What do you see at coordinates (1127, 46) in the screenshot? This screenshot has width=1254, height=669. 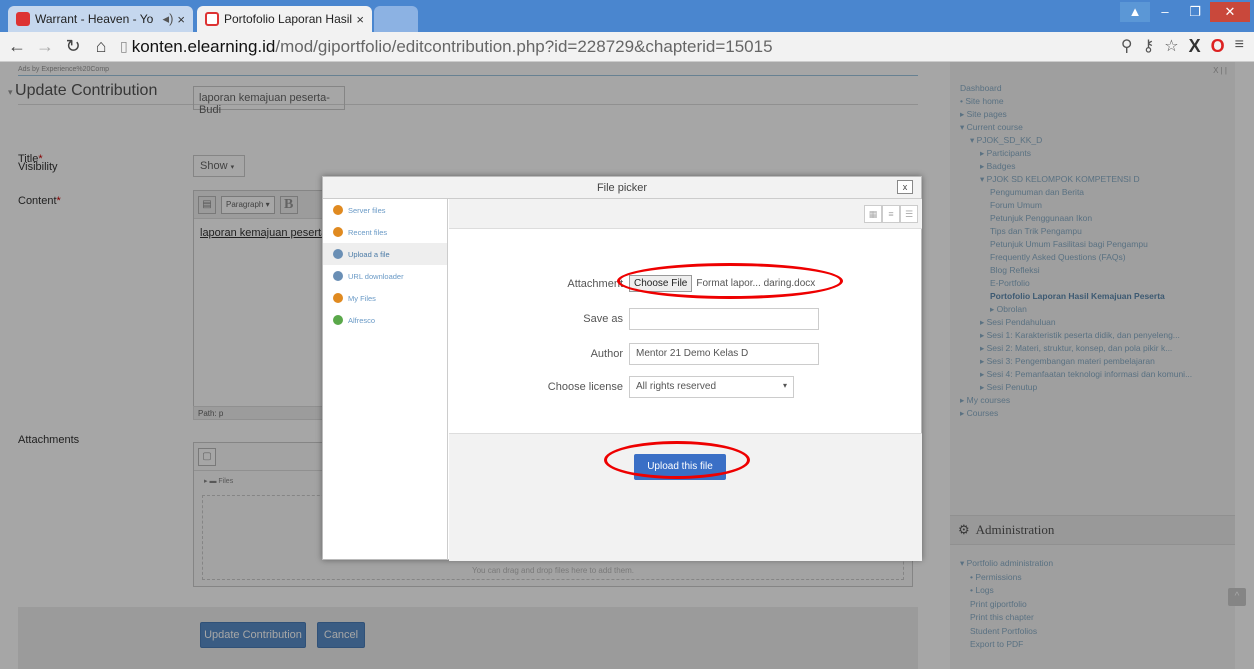 I see `zoom-icon: ⚲` at bounding box center [1127, 46].